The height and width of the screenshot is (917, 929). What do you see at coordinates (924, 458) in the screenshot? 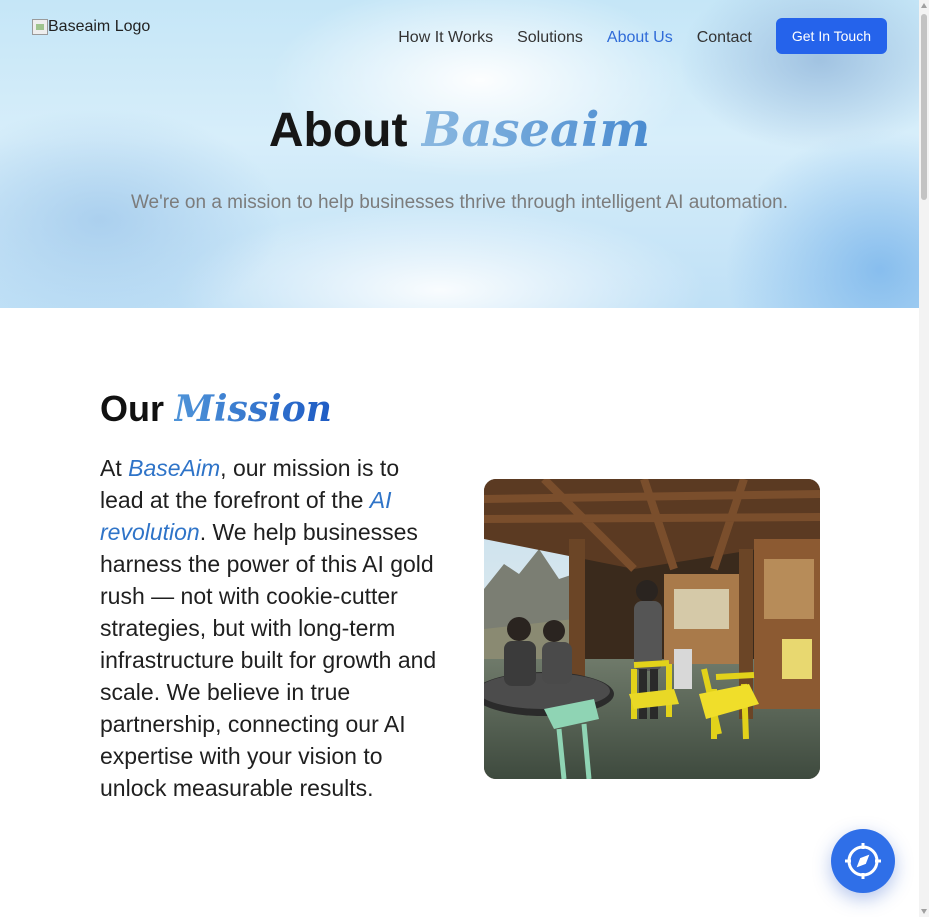
I see `scrollbar` at bounding box center [924, 458].